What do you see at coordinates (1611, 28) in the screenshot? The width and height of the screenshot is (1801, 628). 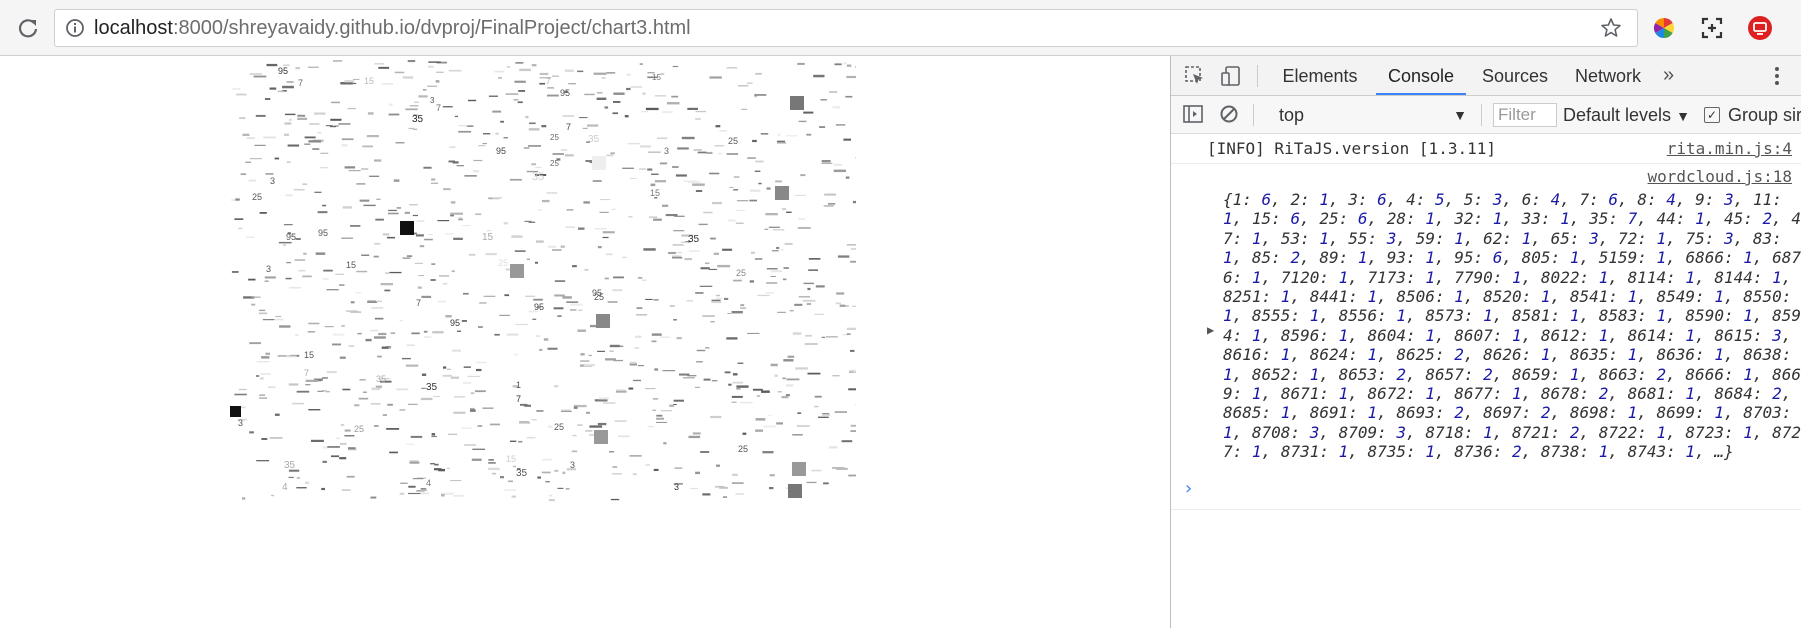 I see `bookmark-star-icon` at bounding box center [1611, 28].